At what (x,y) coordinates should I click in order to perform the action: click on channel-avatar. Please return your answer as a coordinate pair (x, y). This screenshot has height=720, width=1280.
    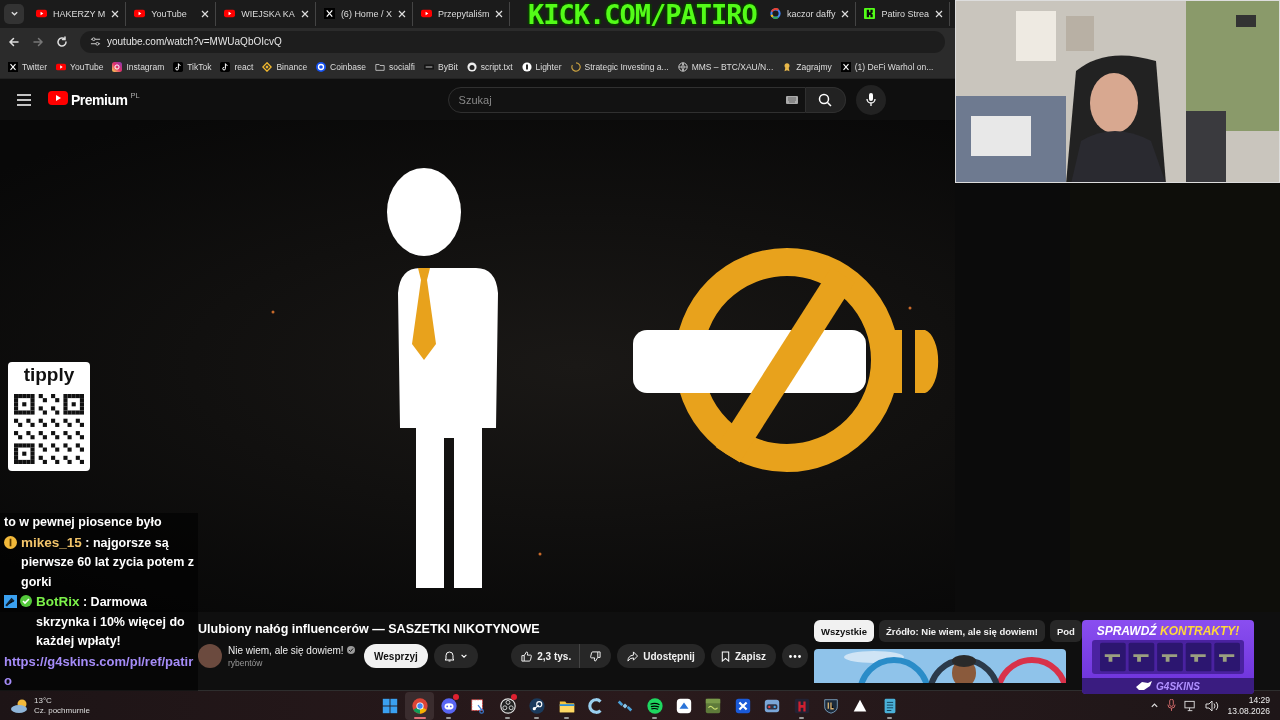
    Looking at the image, I should click on (210, 656).